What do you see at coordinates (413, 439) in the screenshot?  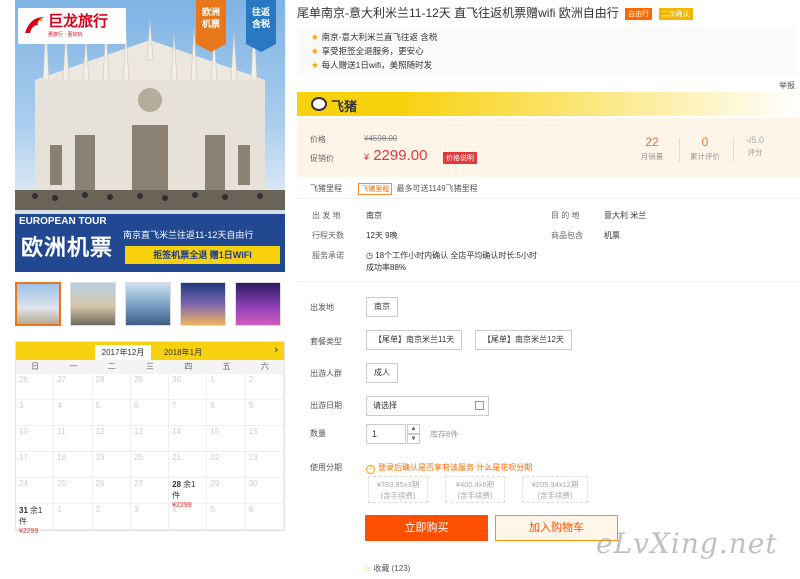 I see `decrement-button: ▼` at bounding box center [413, 439].